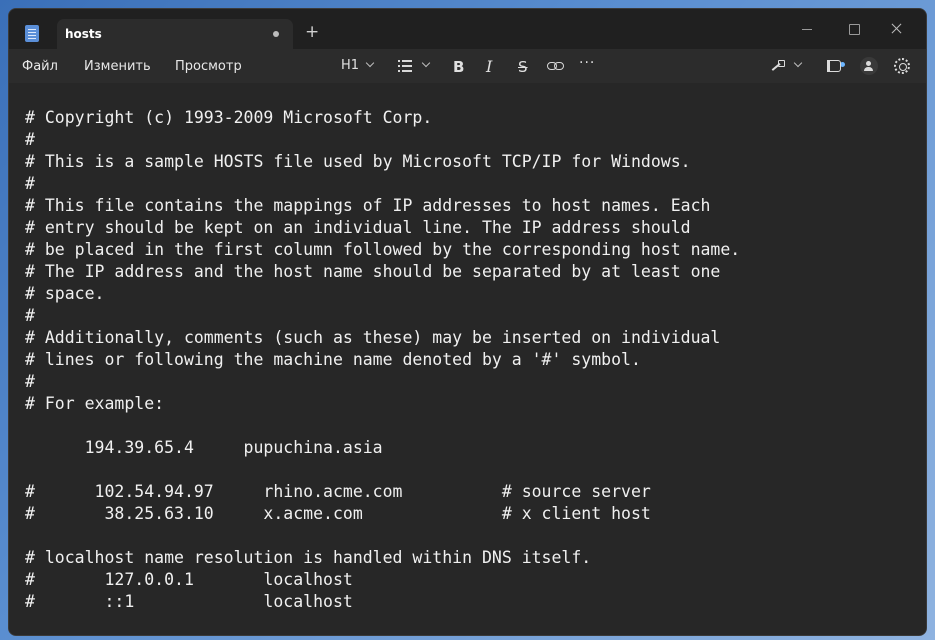  I want to click on list-dropdown, so click(416, 66).